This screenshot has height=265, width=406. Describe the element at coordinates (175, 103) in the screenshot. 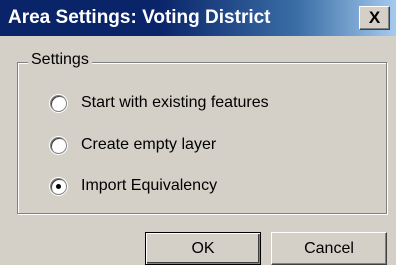

I see `radio-label: Start with existing features` at that location.